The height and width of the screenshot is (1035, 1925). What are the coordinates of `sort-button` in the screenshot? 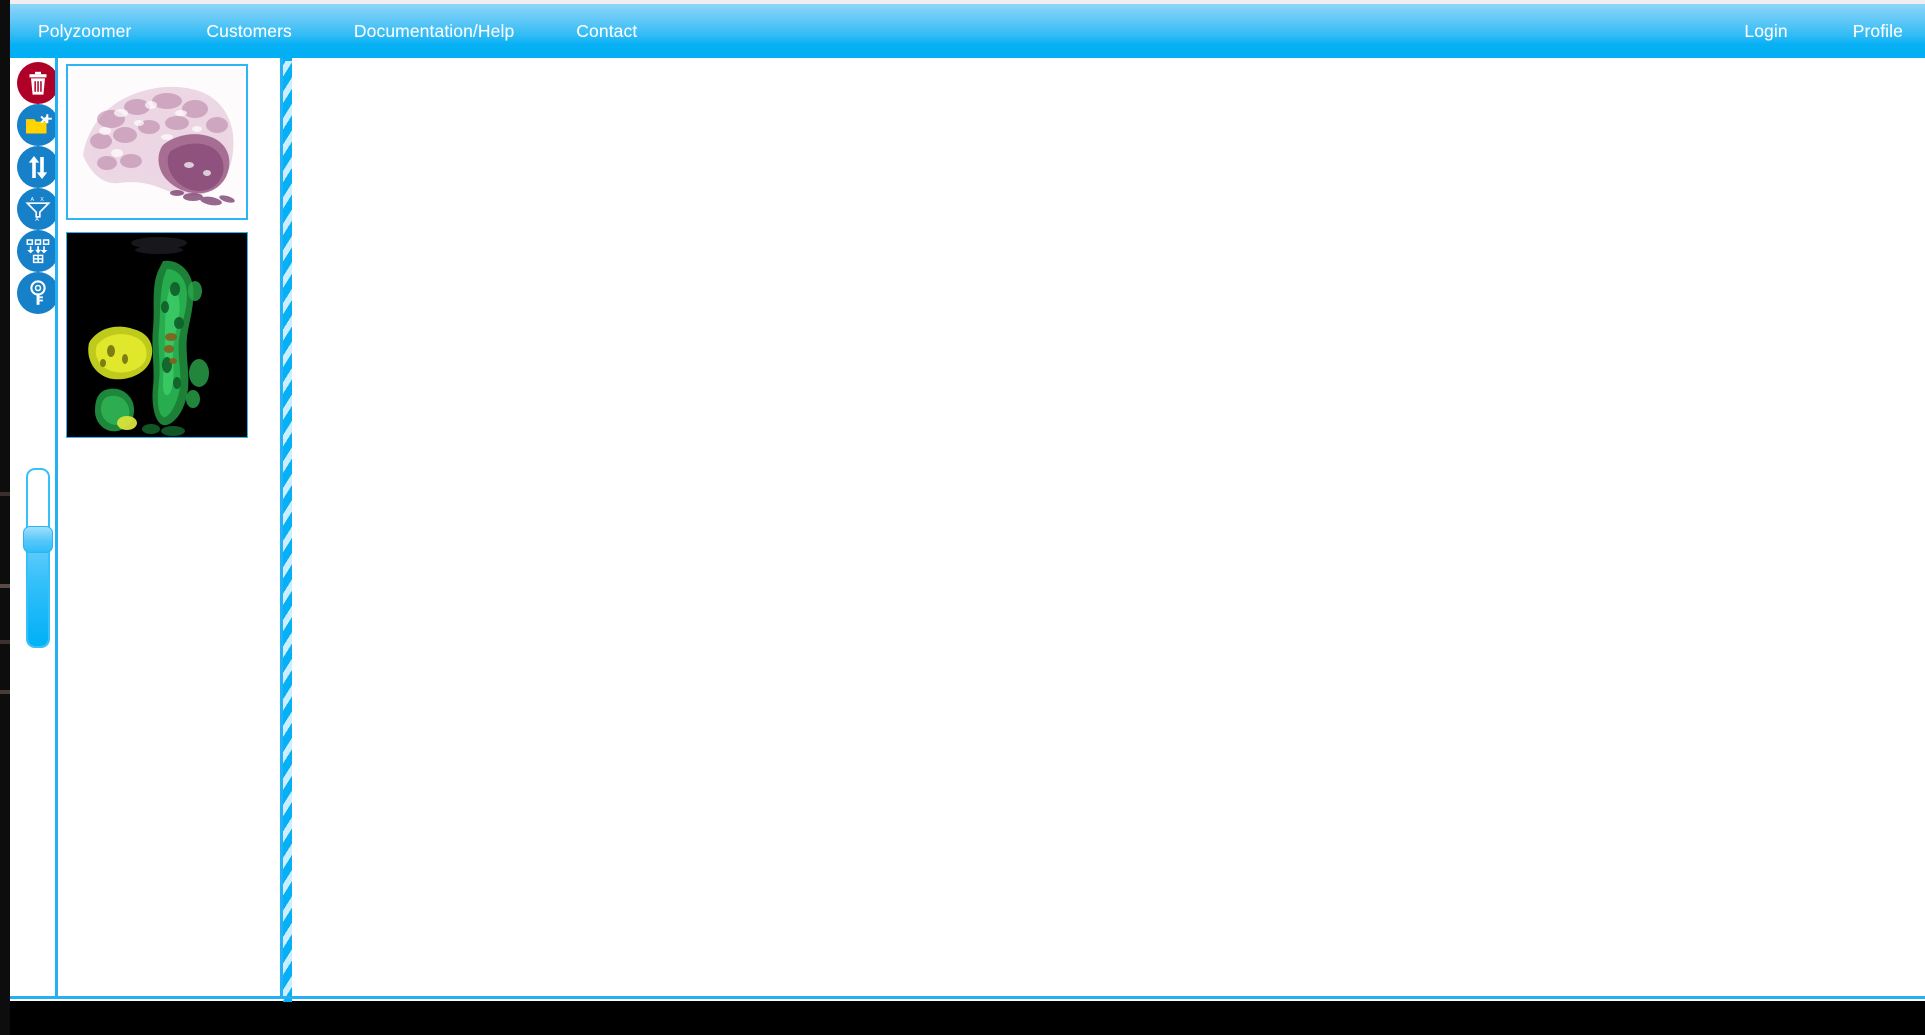 It's located at (38, 167).